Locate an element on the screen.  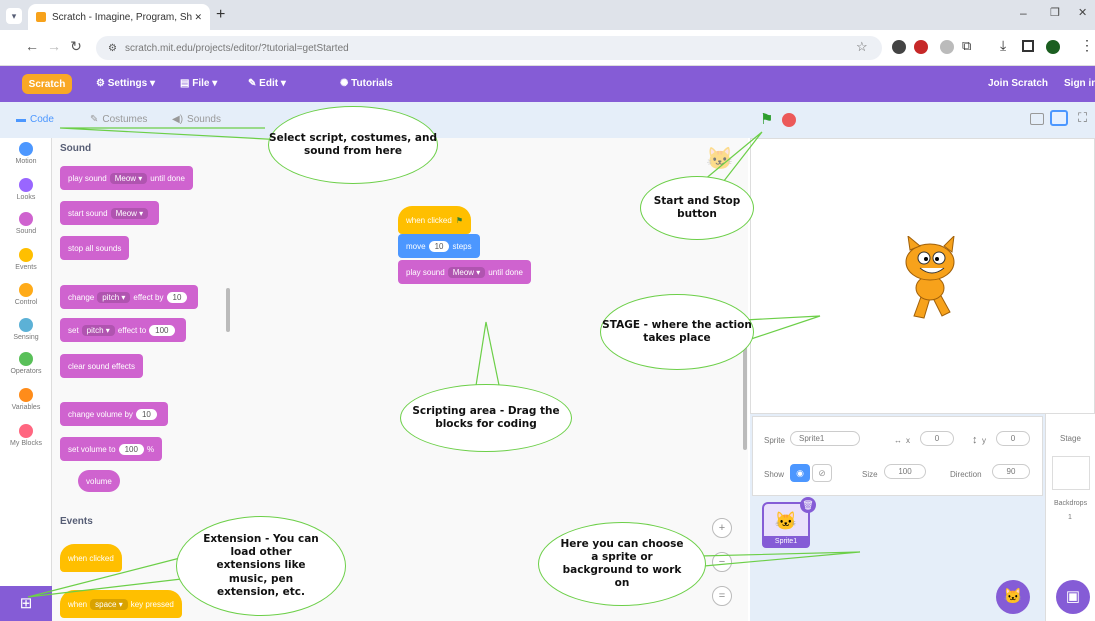
callout-sprite-pointer is located at coordinates (780, 559).